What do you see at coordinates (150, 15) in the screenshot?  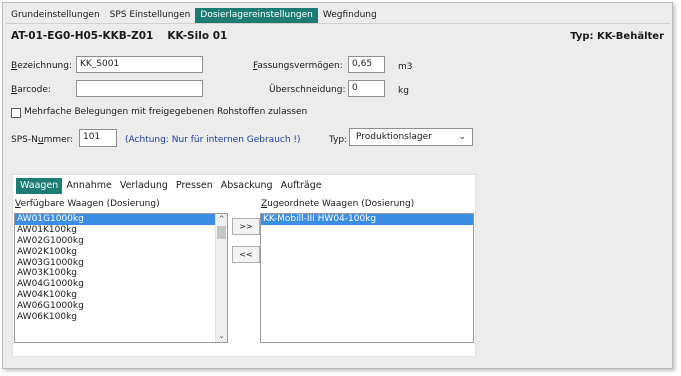 I see `tab-sps-einstellungen: SPS Einstellungen` at bounding box center [150, 15].